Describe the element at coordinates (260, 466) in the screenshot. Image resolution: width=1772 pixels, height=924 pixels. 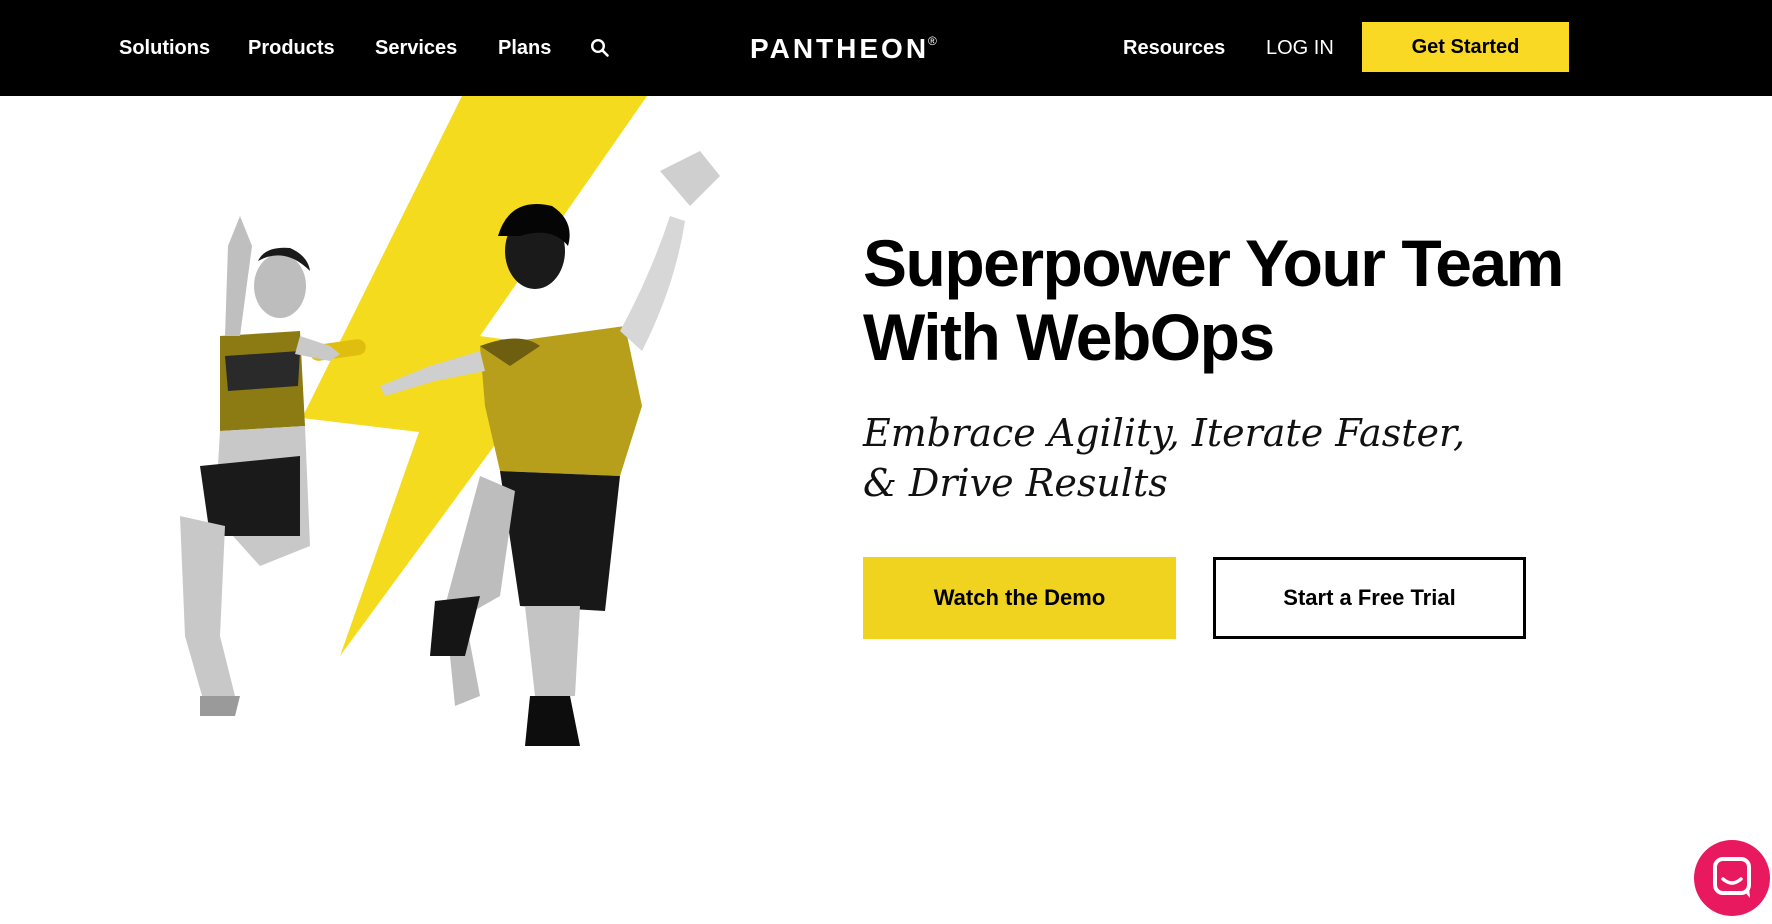
I see `female-runner-figure` at that location.